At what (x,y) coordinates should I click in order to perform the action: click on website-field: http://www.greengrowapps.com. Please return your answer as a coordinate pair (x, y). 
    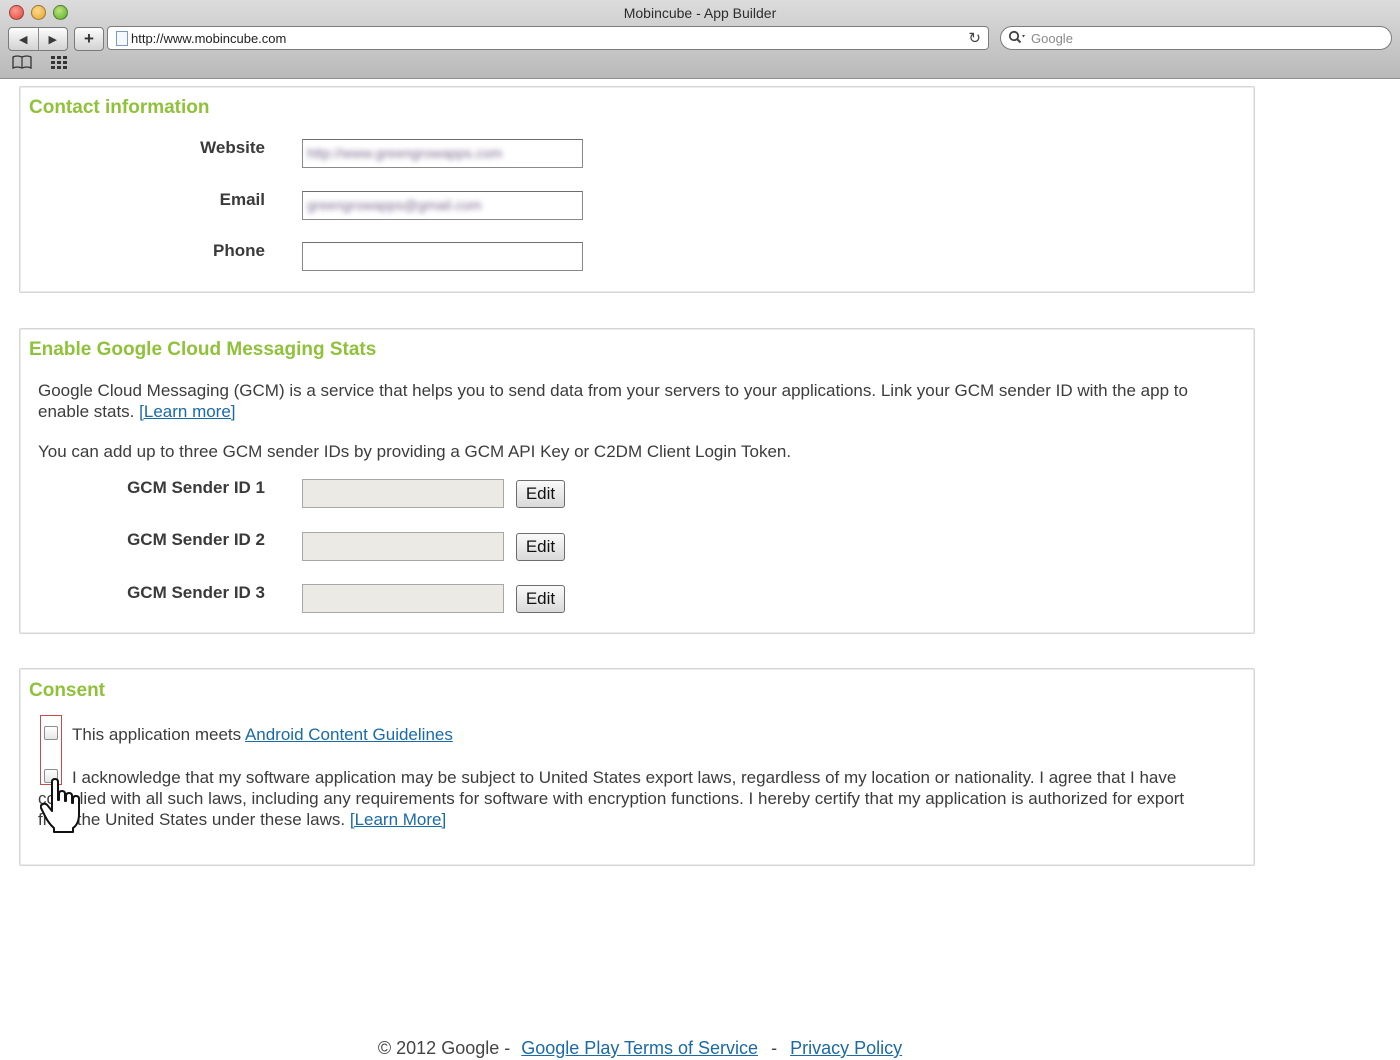
    Looking at the image, I should click on (442, 153).